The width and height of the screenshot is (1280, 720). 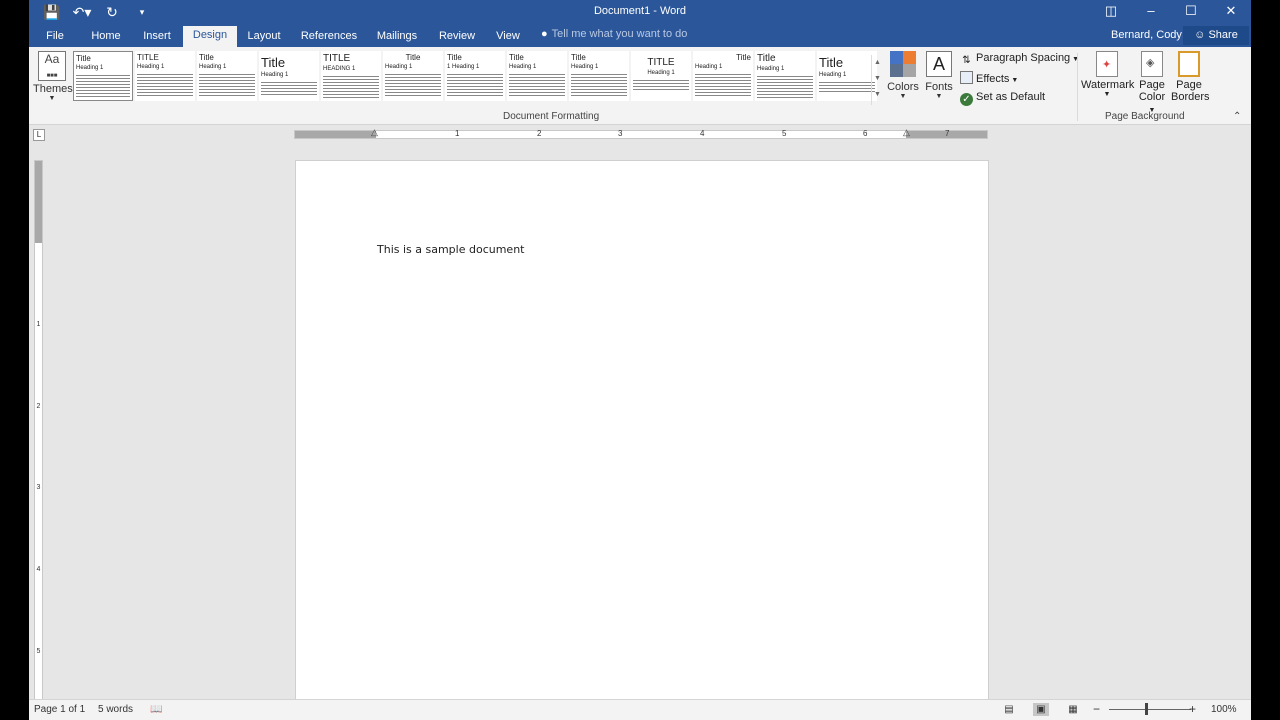 What do you see at coordinates (903, 96) in the screenshot?
I see `chevron-down-icon: ▼` at bounding box center [903, 96].